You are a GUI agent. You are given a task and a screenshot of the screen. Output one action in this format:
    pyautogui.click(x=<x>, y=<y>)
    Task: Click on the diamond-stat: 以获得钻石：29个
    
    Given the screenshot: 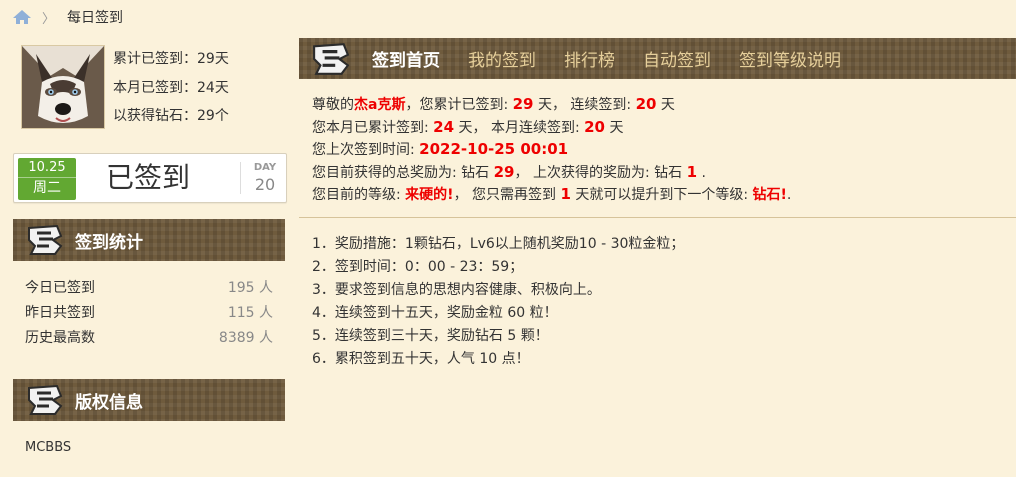 What is the action you would take?
    pyautogui.click(x=171, y=116)
    